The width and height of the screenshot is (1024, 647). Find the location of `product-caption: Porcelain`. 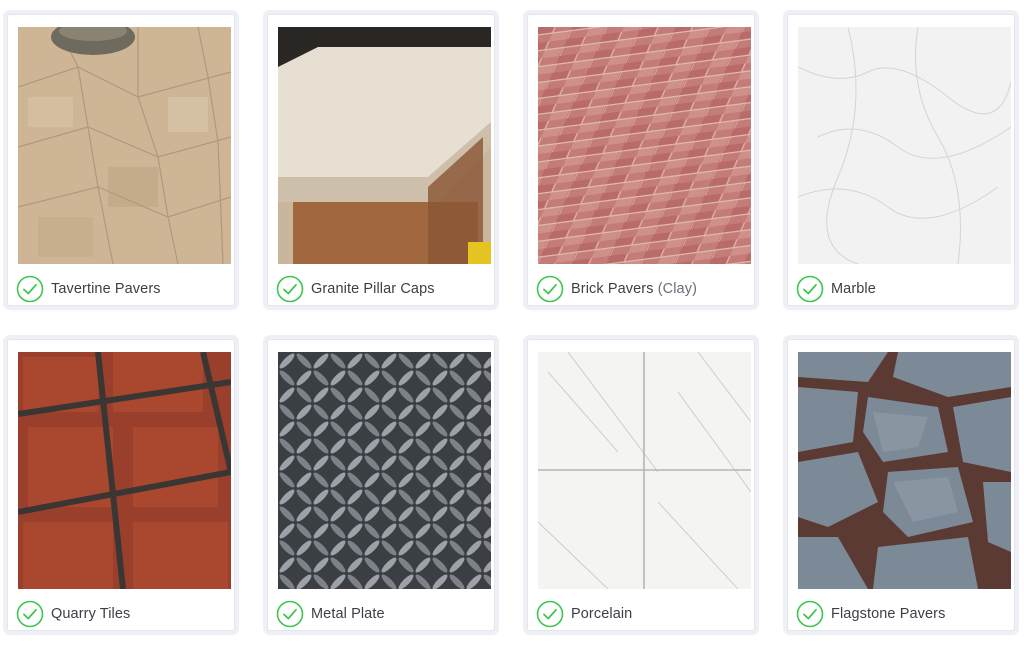

product-caption: Porcelain is located at coordinates (584, 614).